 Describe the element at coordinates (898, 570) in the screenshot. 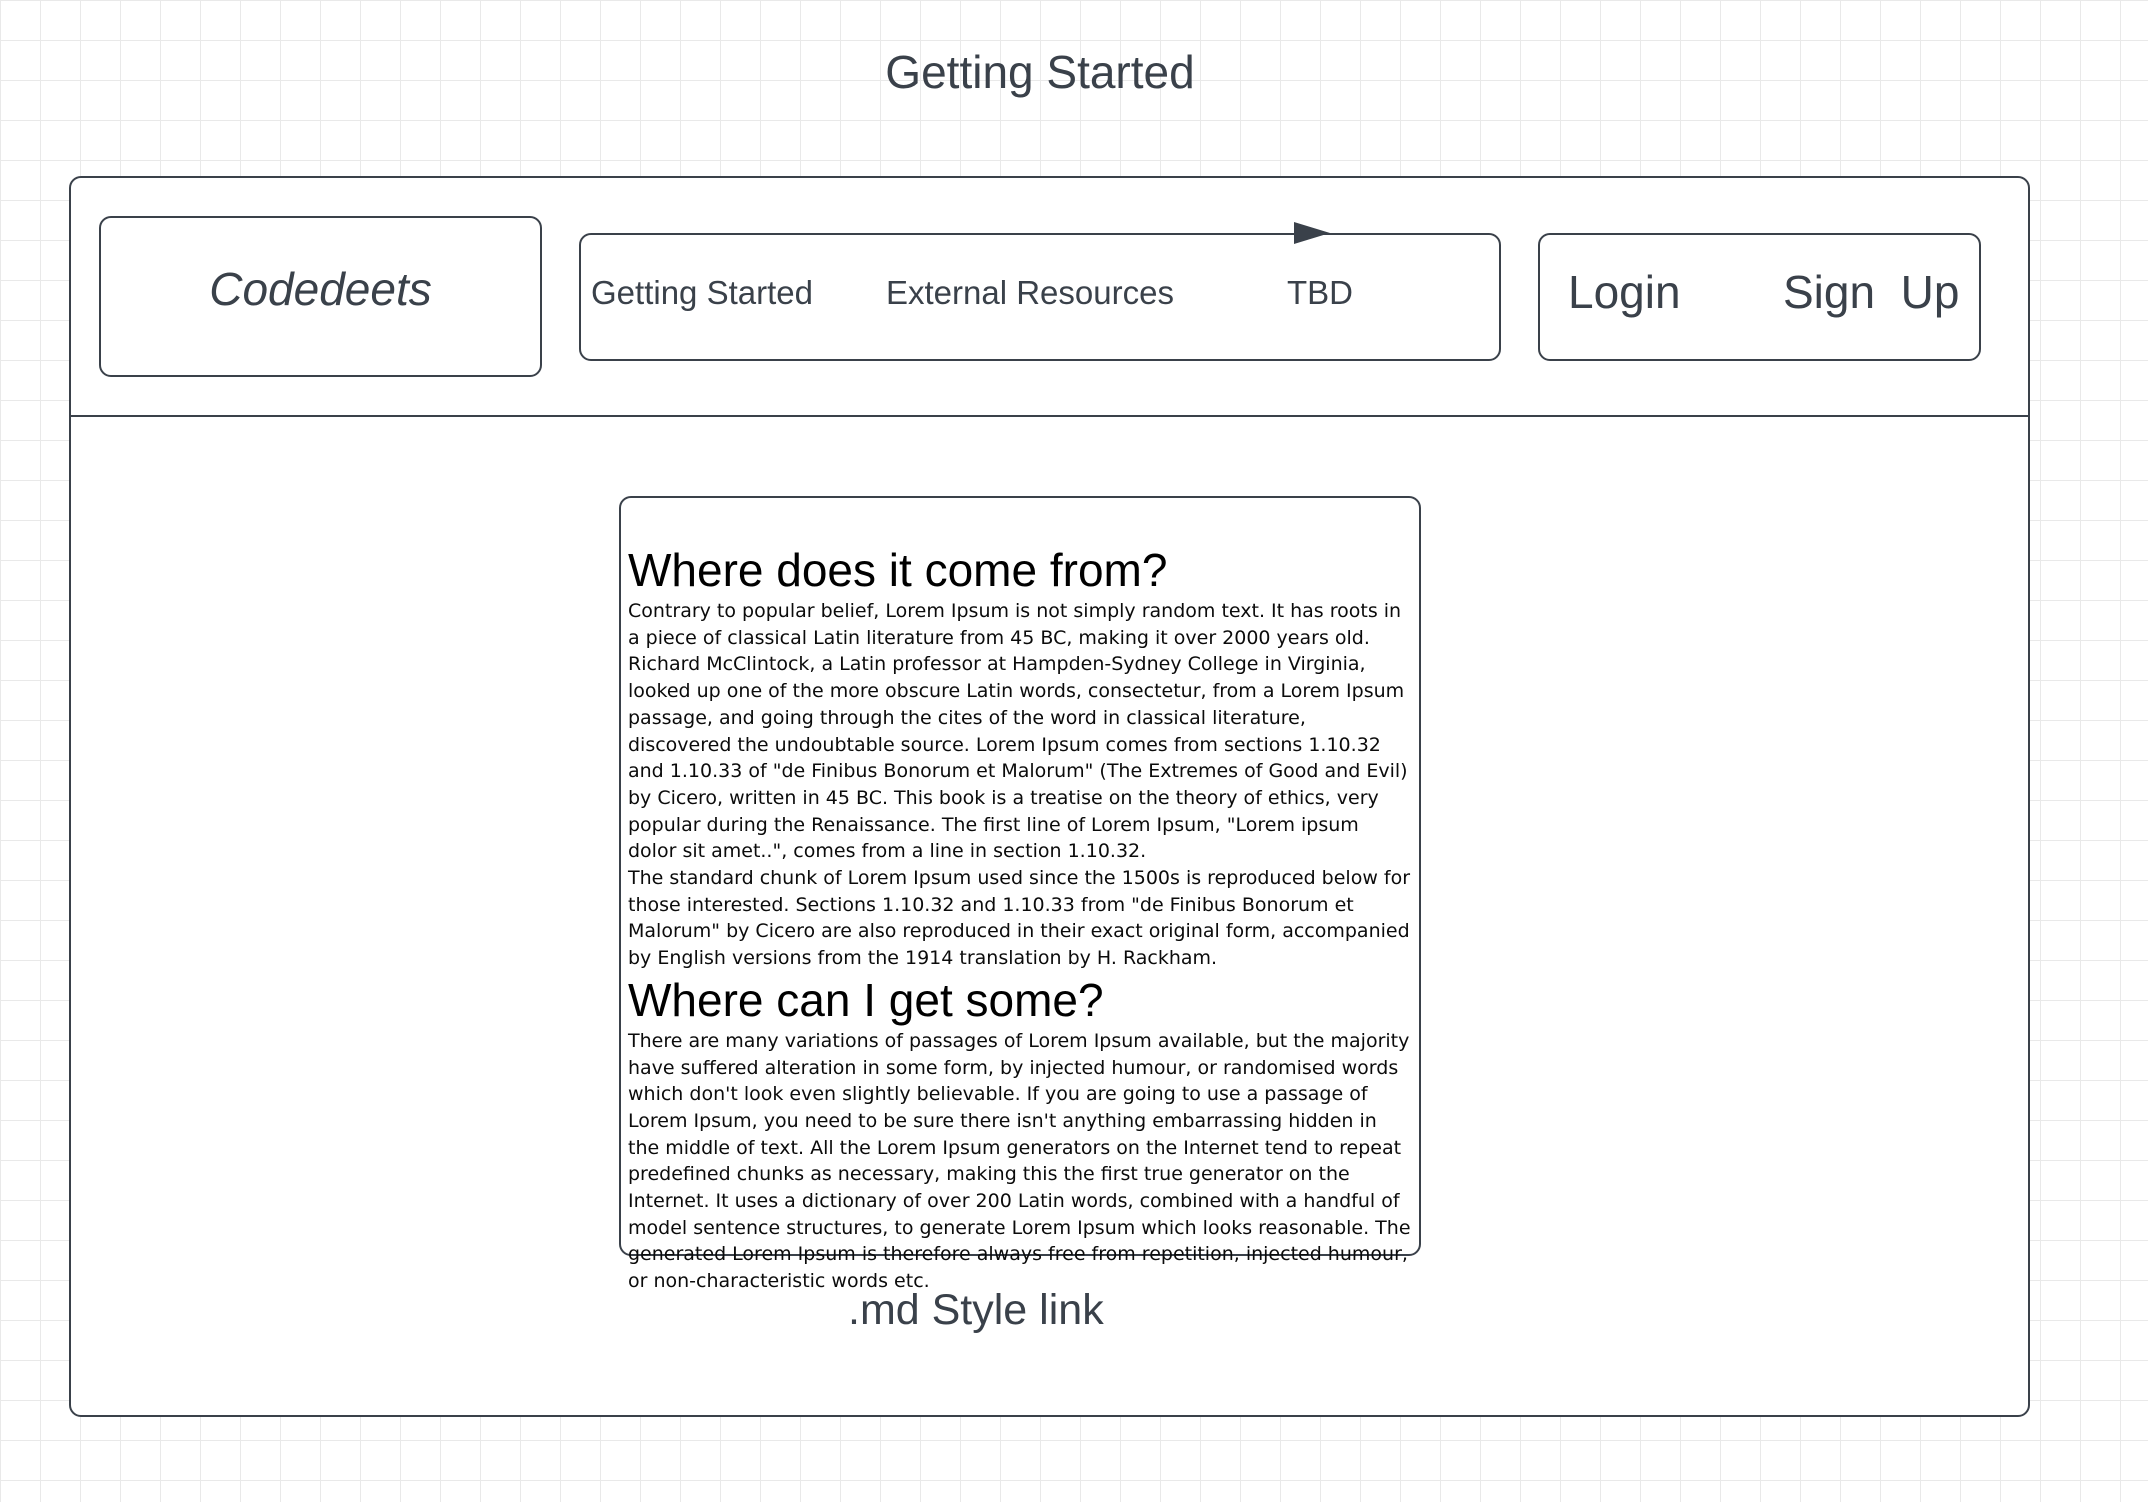

I see `section-heading: Where does it come from?` at that location.